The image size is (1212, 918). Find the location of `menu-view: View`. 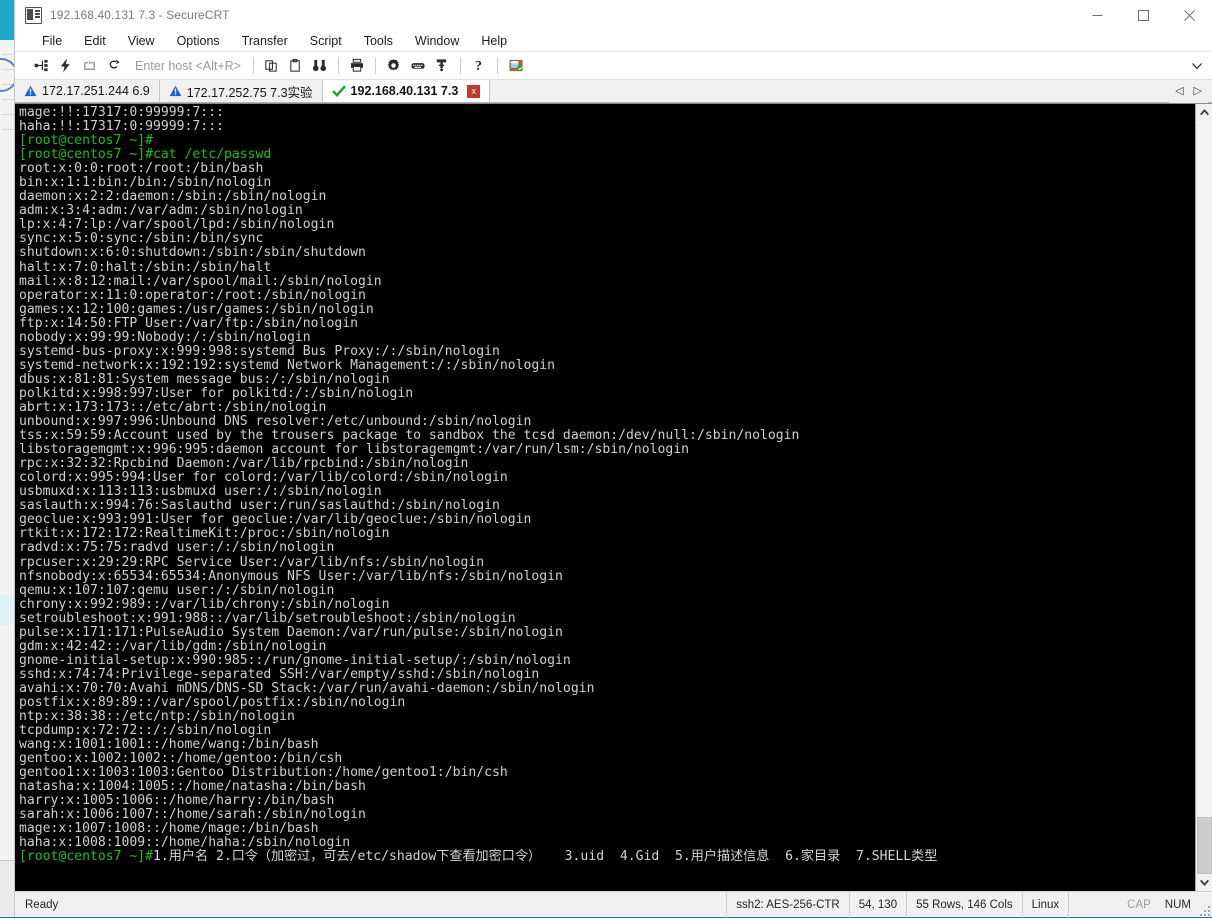

menu-view: View is located at coordinates (141, 41).